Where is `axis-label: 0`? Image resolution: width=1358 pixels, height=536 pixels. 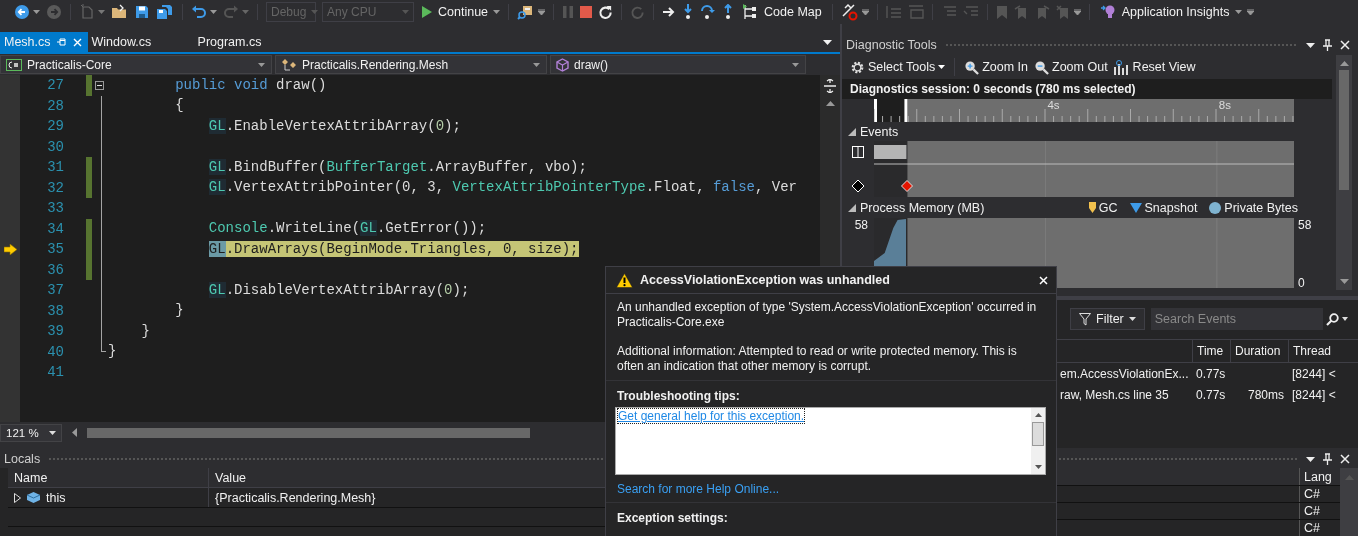 axis-label: 0 is located at coordinates (1302, 283).